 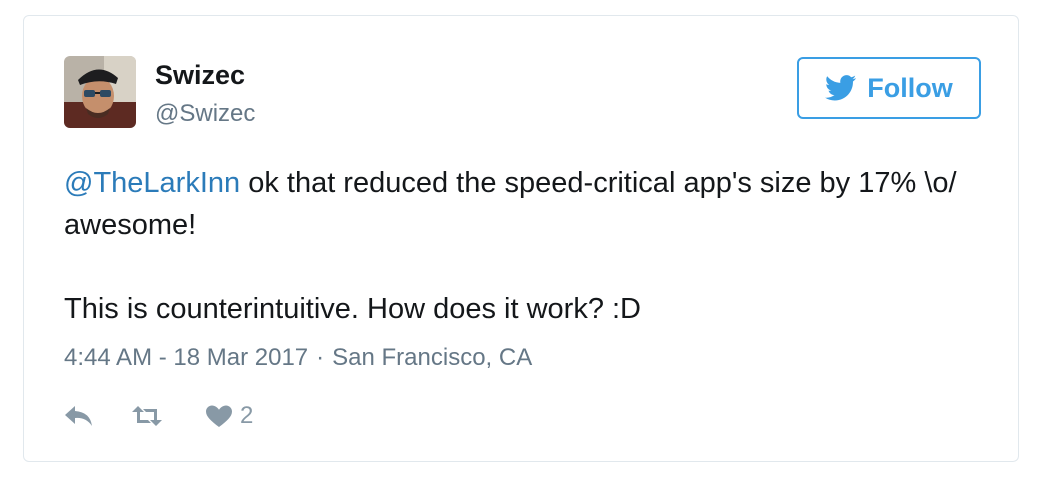 I want to click on retweet-icon, so click(x=147, y=416).